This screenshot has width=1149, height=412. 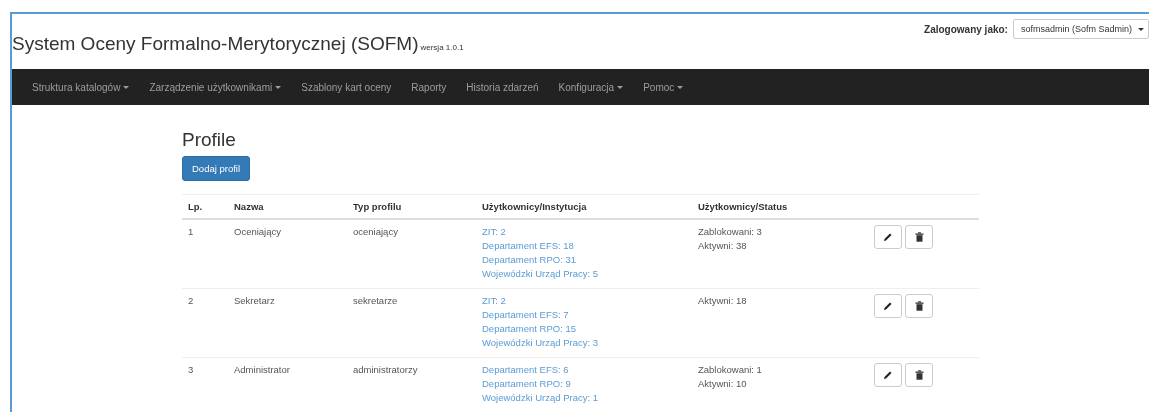 I want to click on institution-link: Departament RPO: 15, so click(x=529, y=328).